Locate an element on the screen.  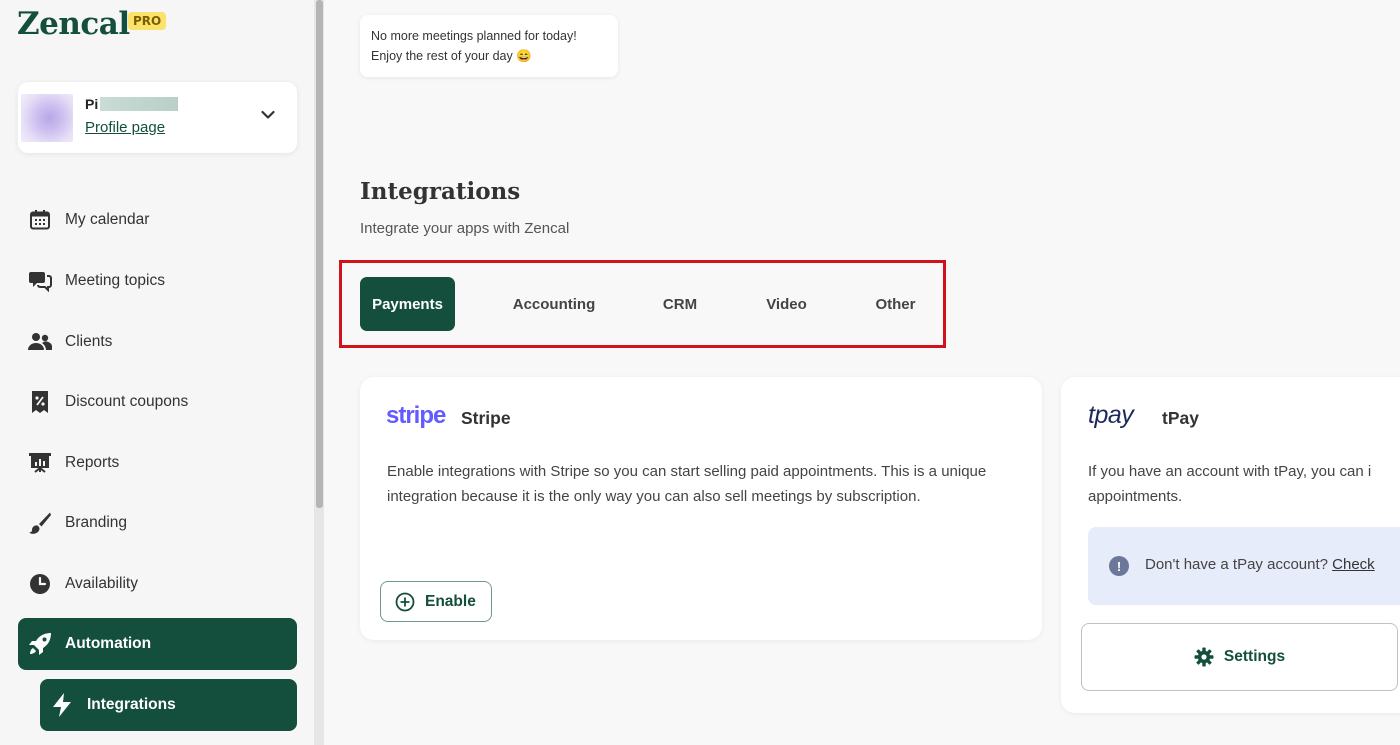
enable-button-label: Enable is located at coordinates (450, 601).